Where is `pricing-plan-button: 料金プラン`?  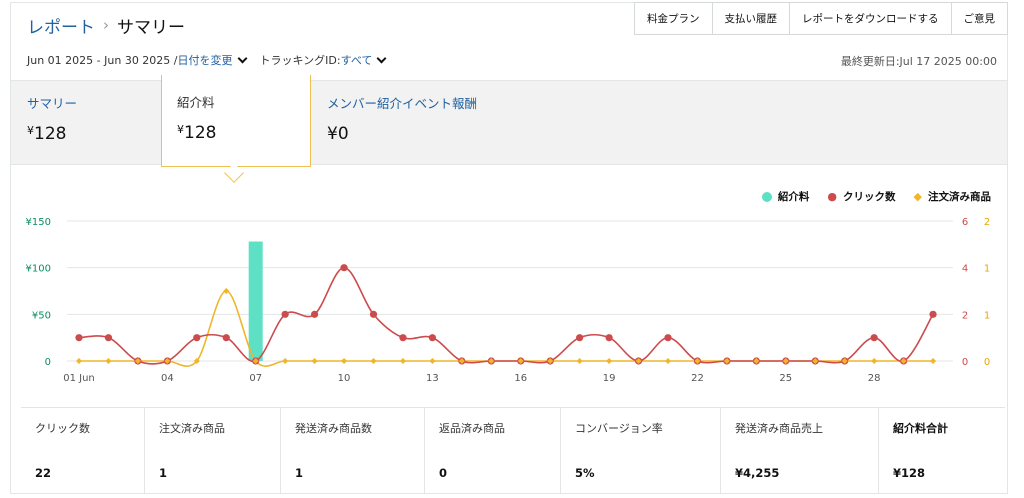 pricing-plan-button: 料金プラン is located at coordinates (673, 18).